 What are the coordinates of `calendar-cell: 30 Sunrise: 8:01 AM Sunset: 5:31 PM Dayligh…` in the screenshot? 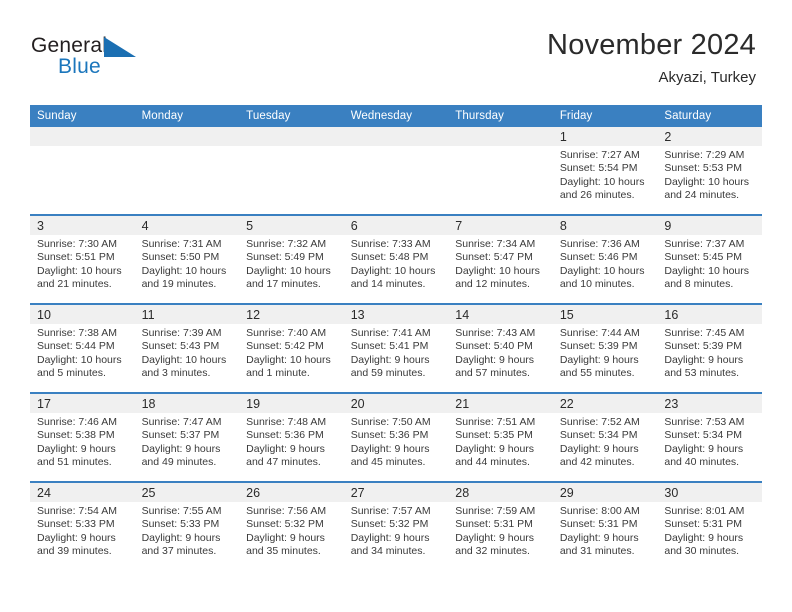 It's located at (709, 525).